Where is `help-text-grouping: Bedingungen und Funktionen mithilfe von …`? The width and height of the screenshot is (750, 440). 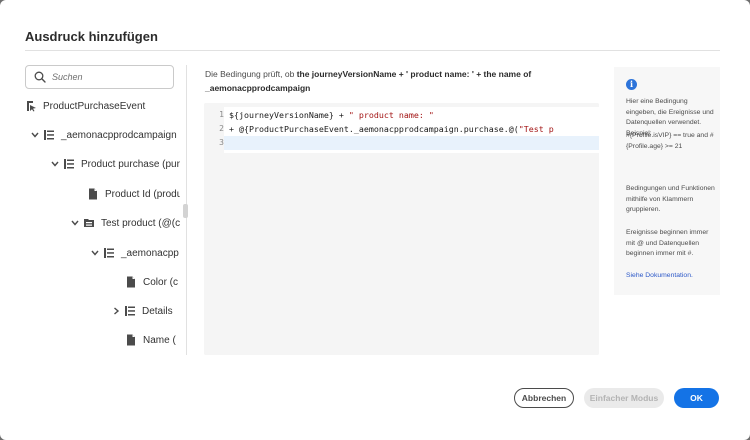
help-text-grouping: Bedingungen und Funktionen mithilfe von … is located at coordinates (670, 199).